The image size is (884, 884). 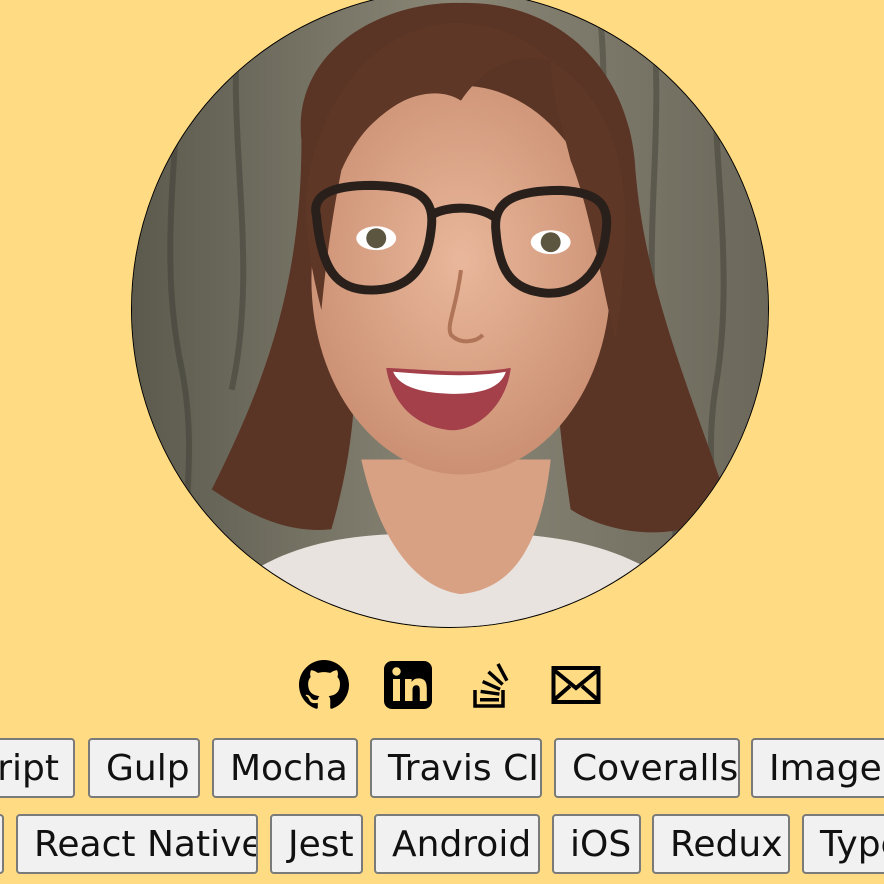 I want to click on skill-tag: ImageM, so click(x=817, y=768).